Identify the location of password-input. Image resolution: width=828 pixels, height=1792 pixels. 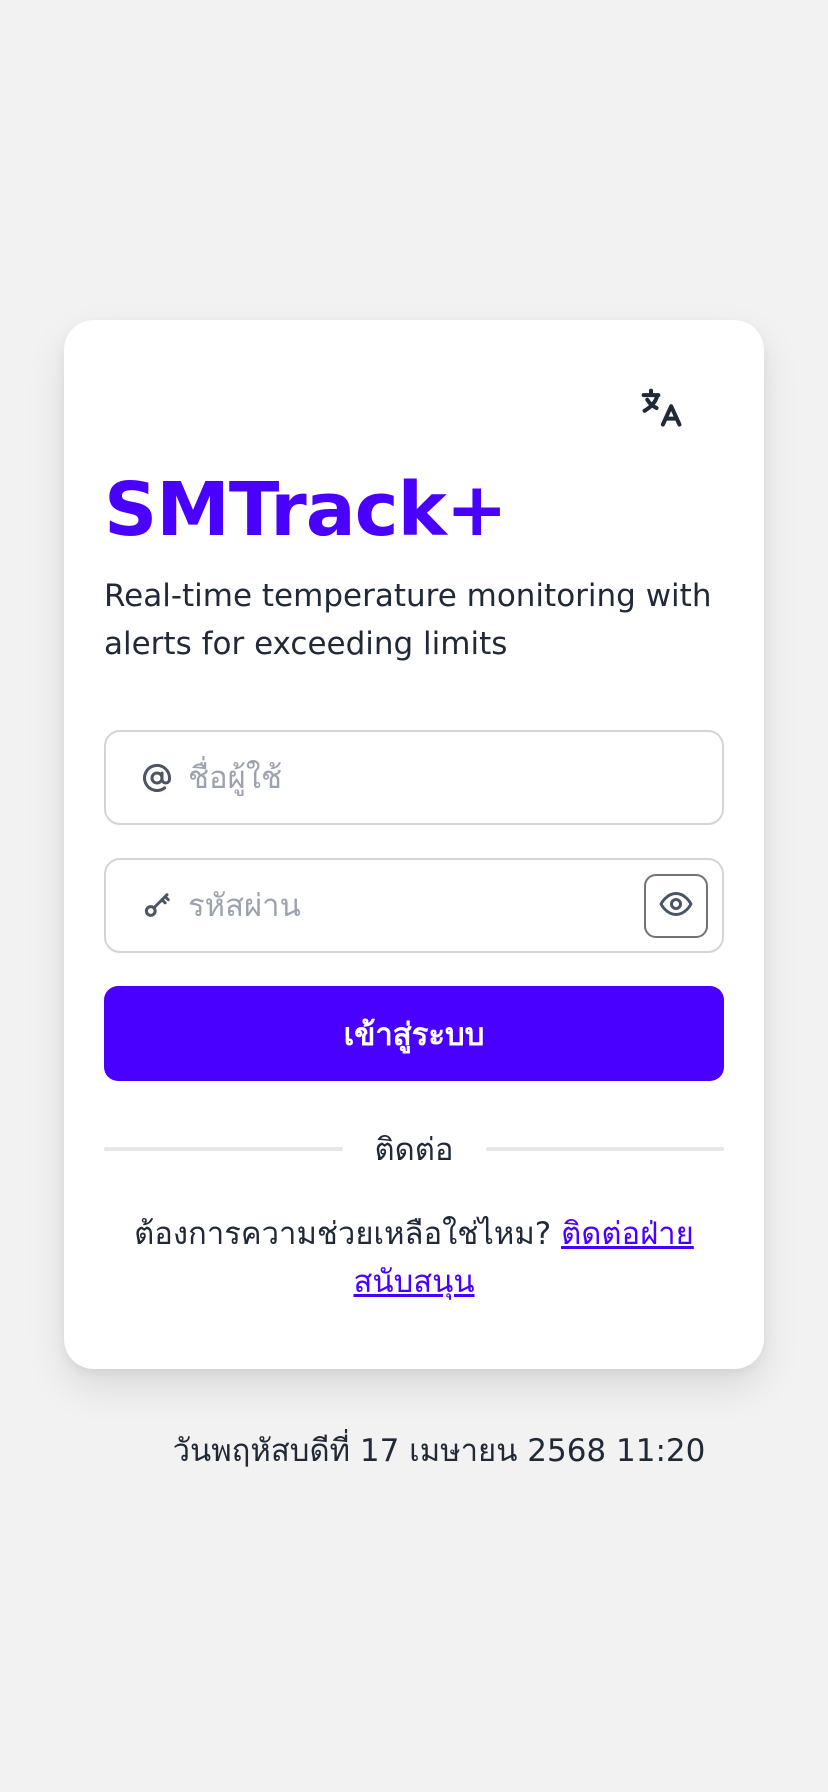
(455, 905).